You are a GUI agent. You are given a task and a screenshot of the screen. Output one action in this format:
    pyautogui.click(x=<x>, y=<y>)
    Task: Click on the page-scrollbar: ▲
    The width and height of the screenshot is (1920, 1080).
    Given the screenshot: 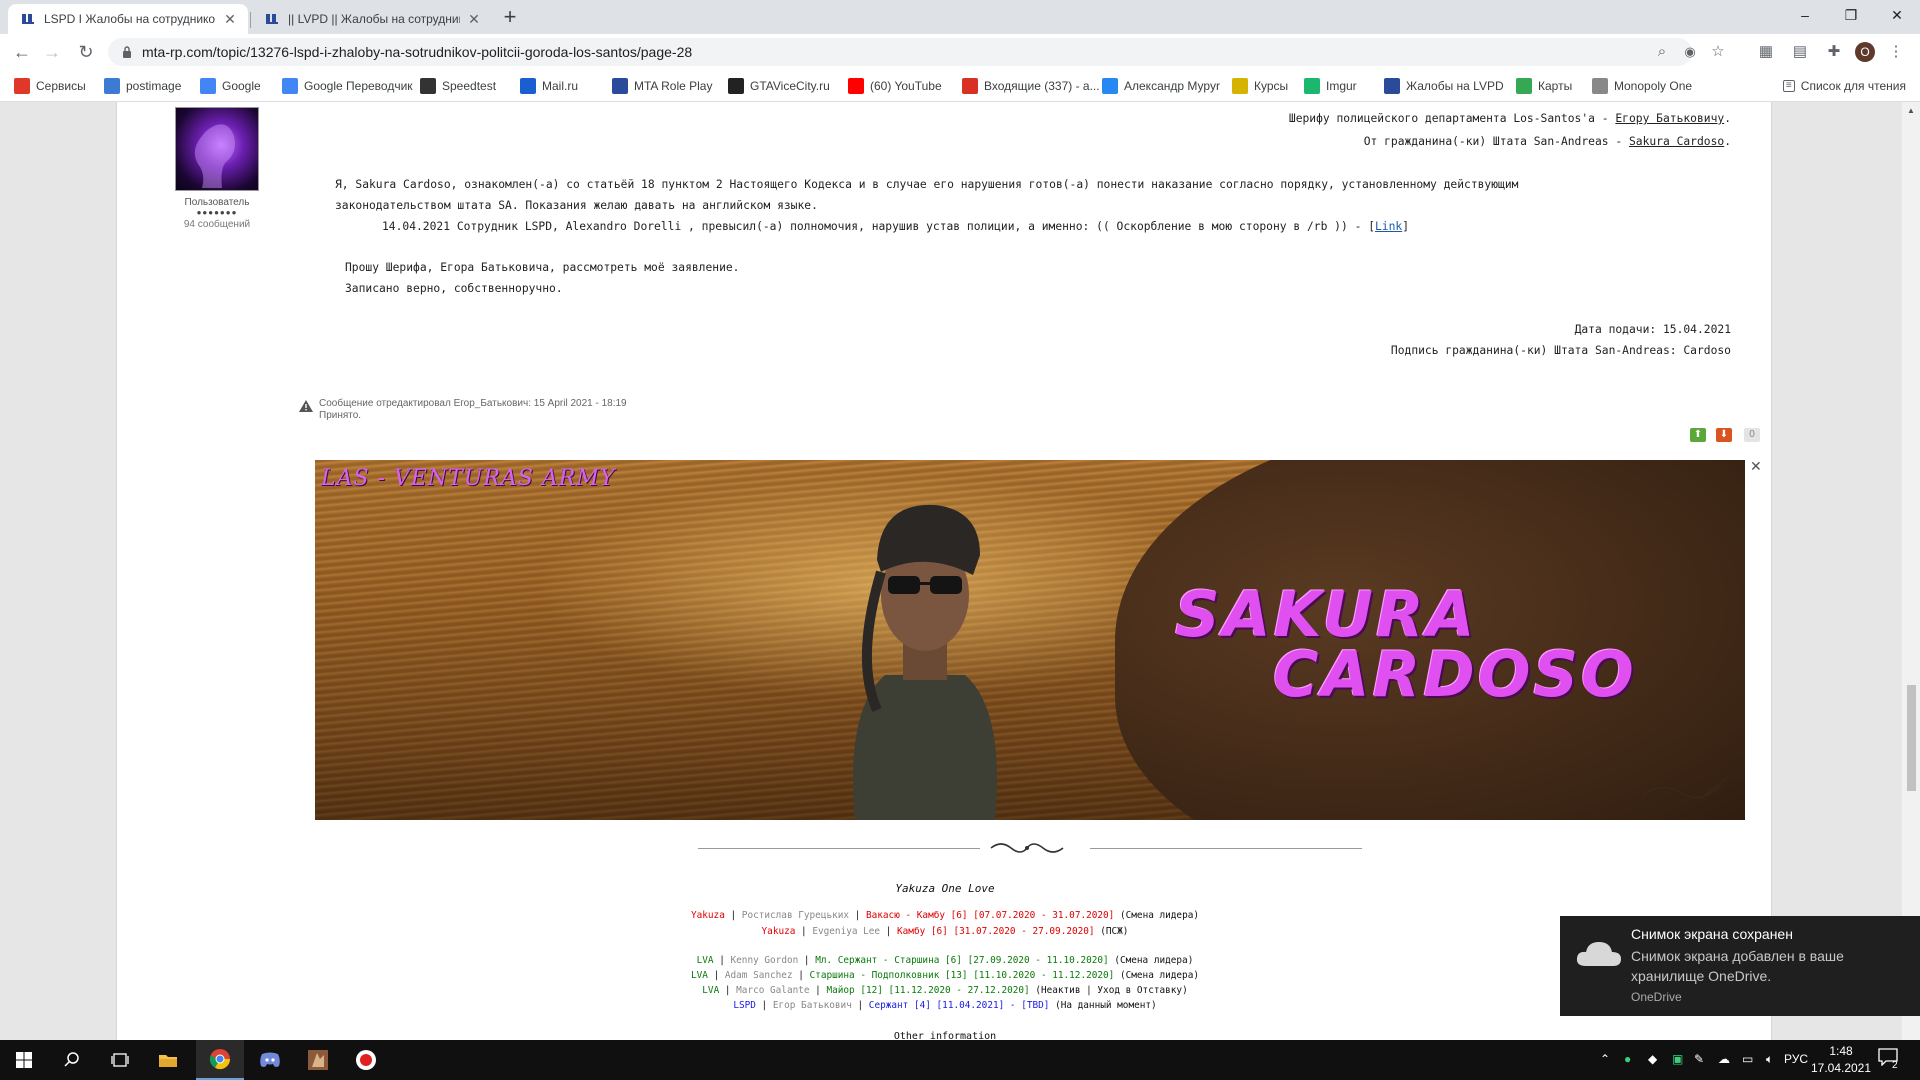 What is the action you would take?
    pyautogui.click(x=1911, y=571)
    